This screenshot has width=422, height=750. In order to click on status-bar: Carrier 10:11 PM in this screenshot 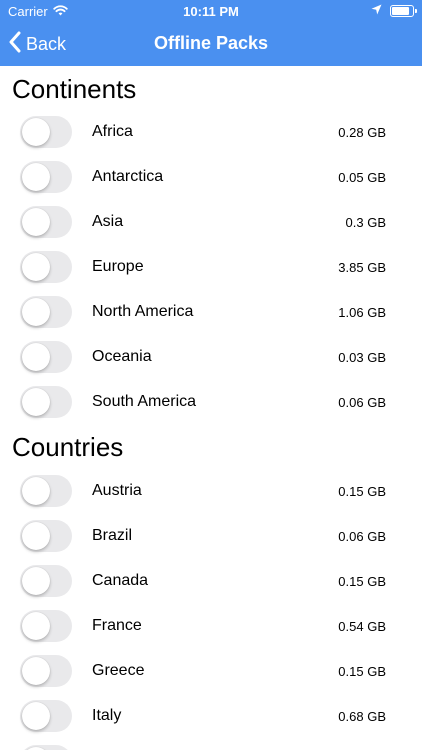, I will do `click(211, 11)`.